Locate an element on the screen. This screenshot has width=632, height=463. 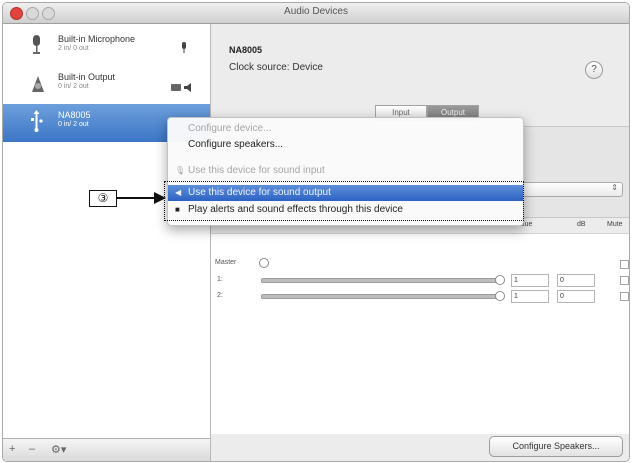
title-bar: Audio Devices is located at coordinates (316, 13).